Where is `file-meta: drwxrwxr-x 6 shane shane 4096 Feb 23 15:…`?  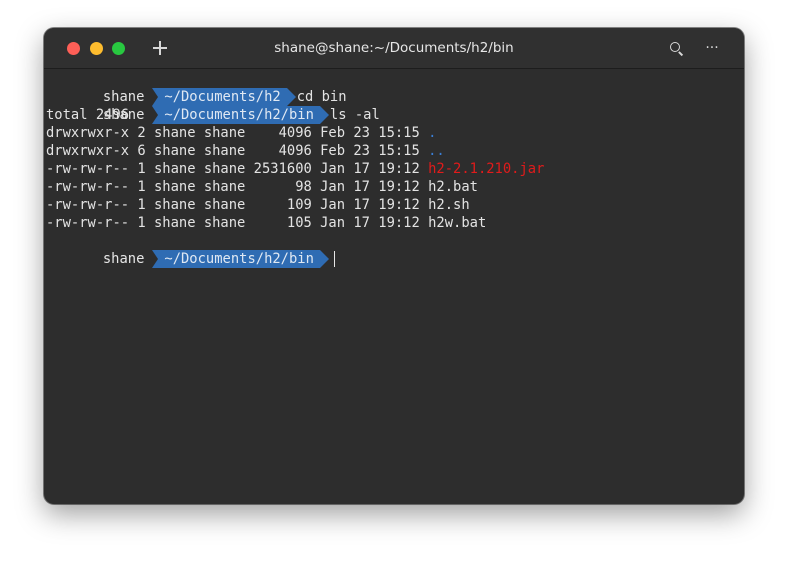
file-meta: drwxrwxr-x 6 shane shane 4096 Feb 23 15:… is located at coordinates (237, 151).